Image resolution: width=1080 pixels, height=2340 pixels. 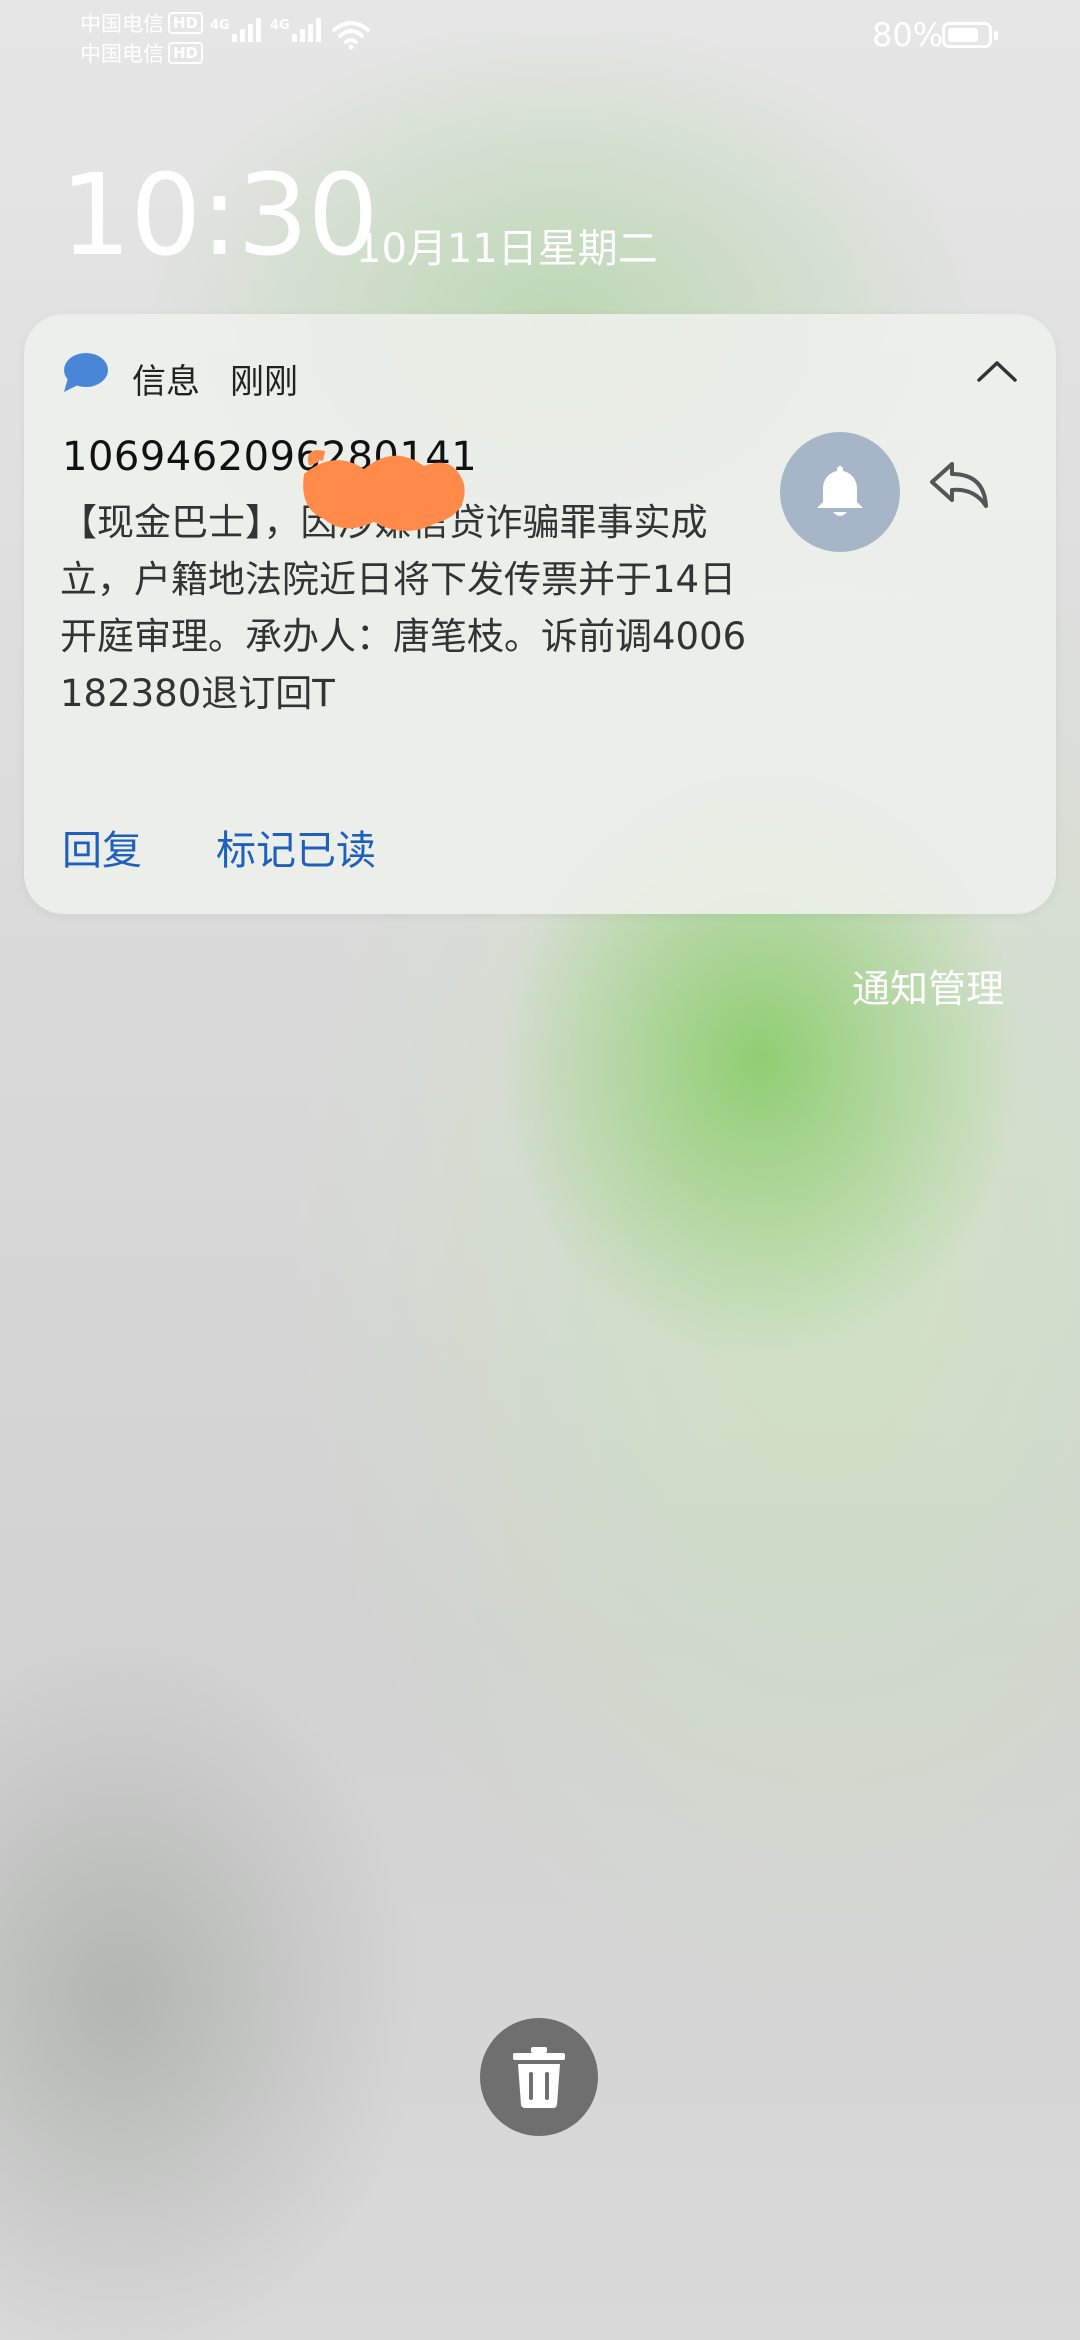 I want to click on message-bubble-icon, so click(x=85, y=375).